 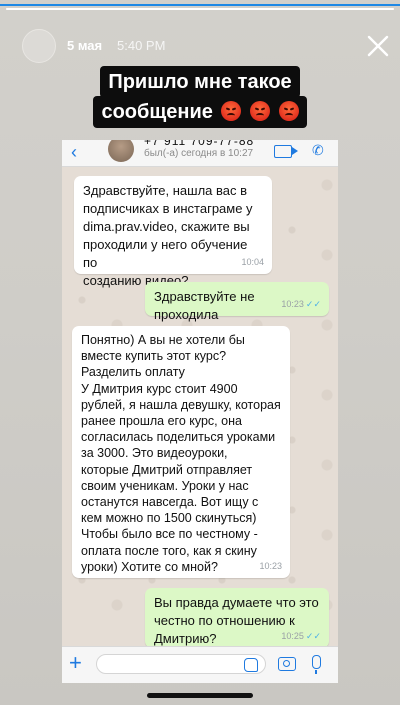 I want to click on story-progress-bar, so click(x=200, y=9).